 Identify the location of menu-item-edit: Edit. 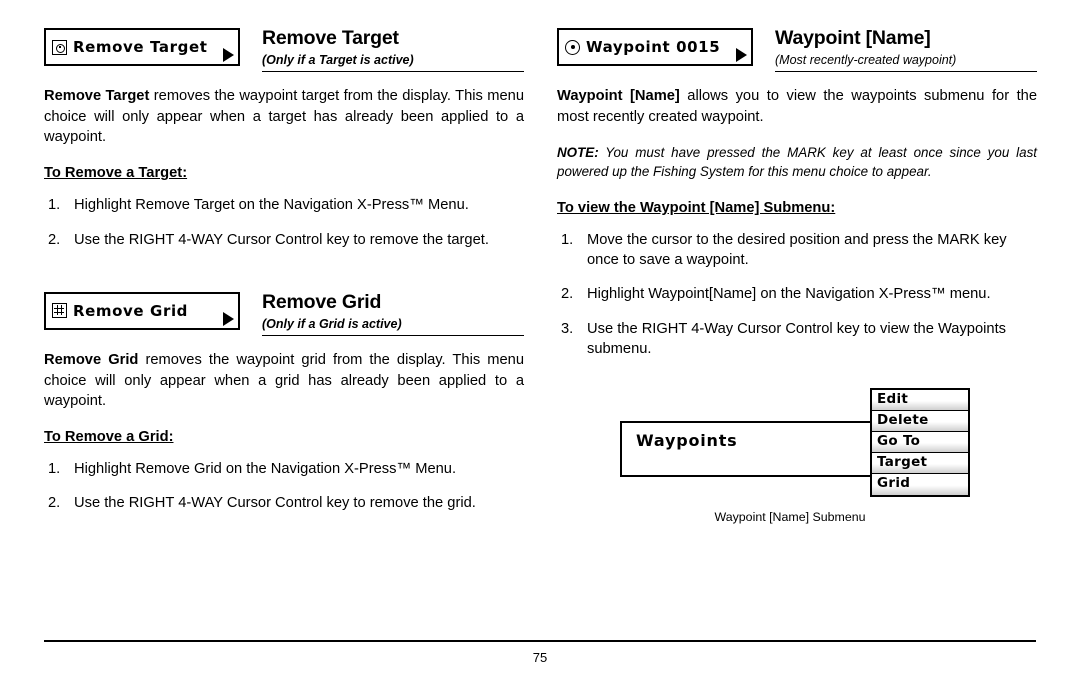
(920, 400).